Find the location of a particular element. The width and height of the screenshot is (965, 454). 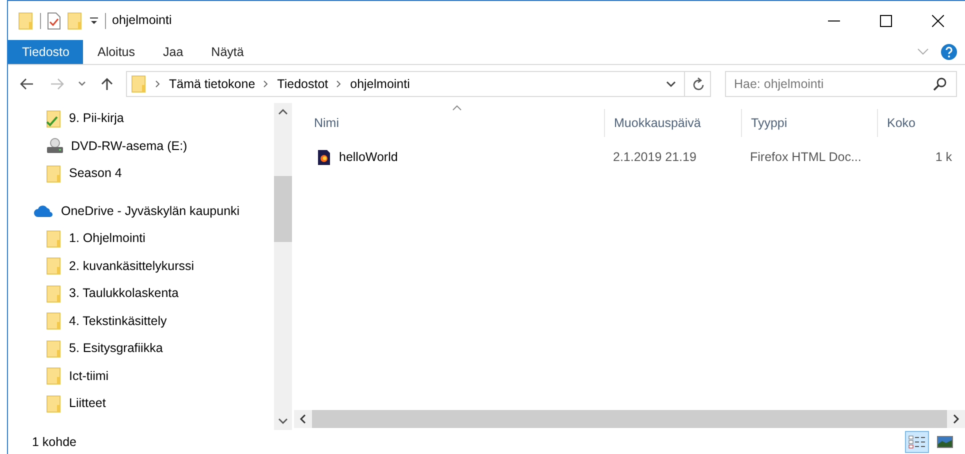

sort-ascending-icon is located at coordinates (457, 108).